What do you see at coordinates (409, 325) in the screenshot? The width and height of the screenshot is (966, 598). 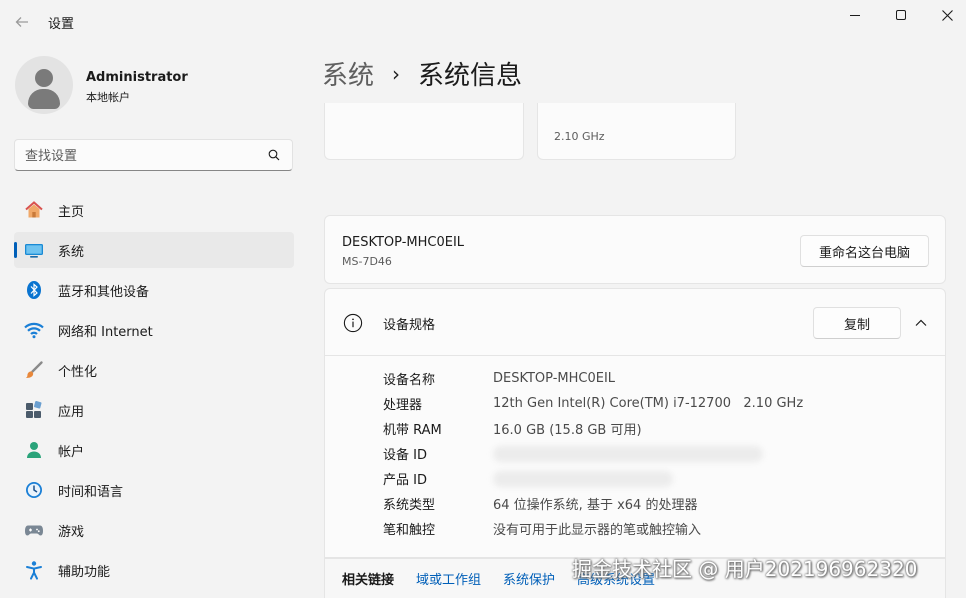 I see `device-specs-title: 设备规格` at bounding box center [409, 325].